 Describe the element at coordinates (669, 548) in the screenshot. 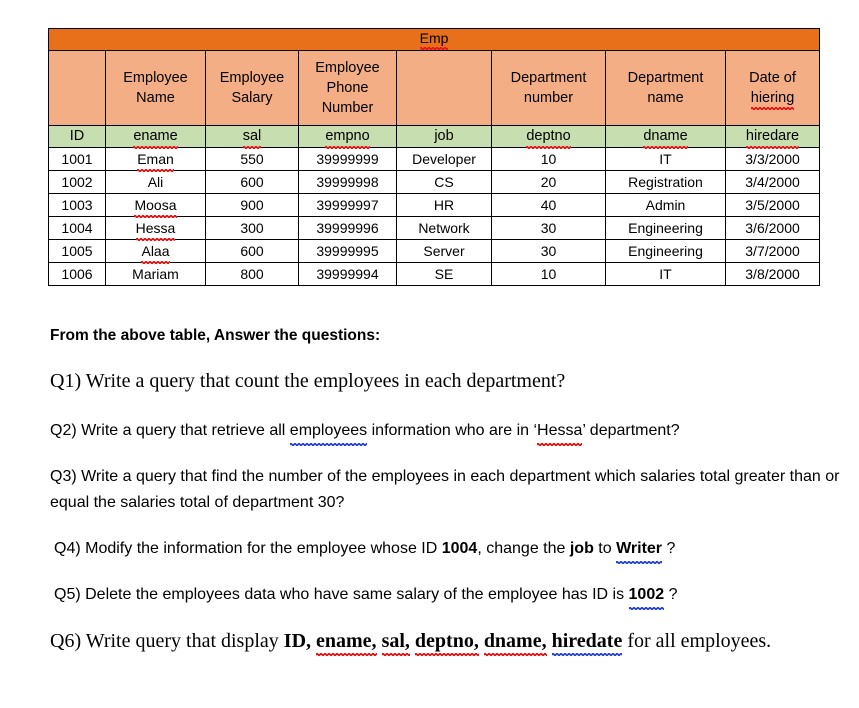

I see `question-4-part4: ?` at that location.